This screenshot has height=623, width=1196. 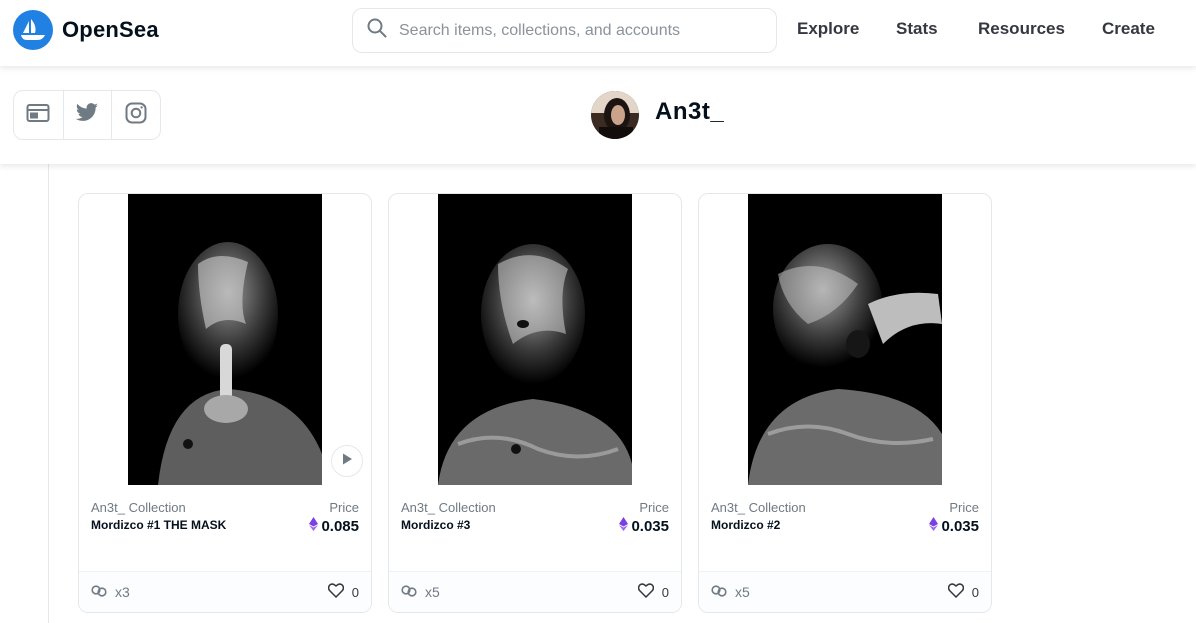 I want to click on instagram-icon, so click(x=136, y=115).